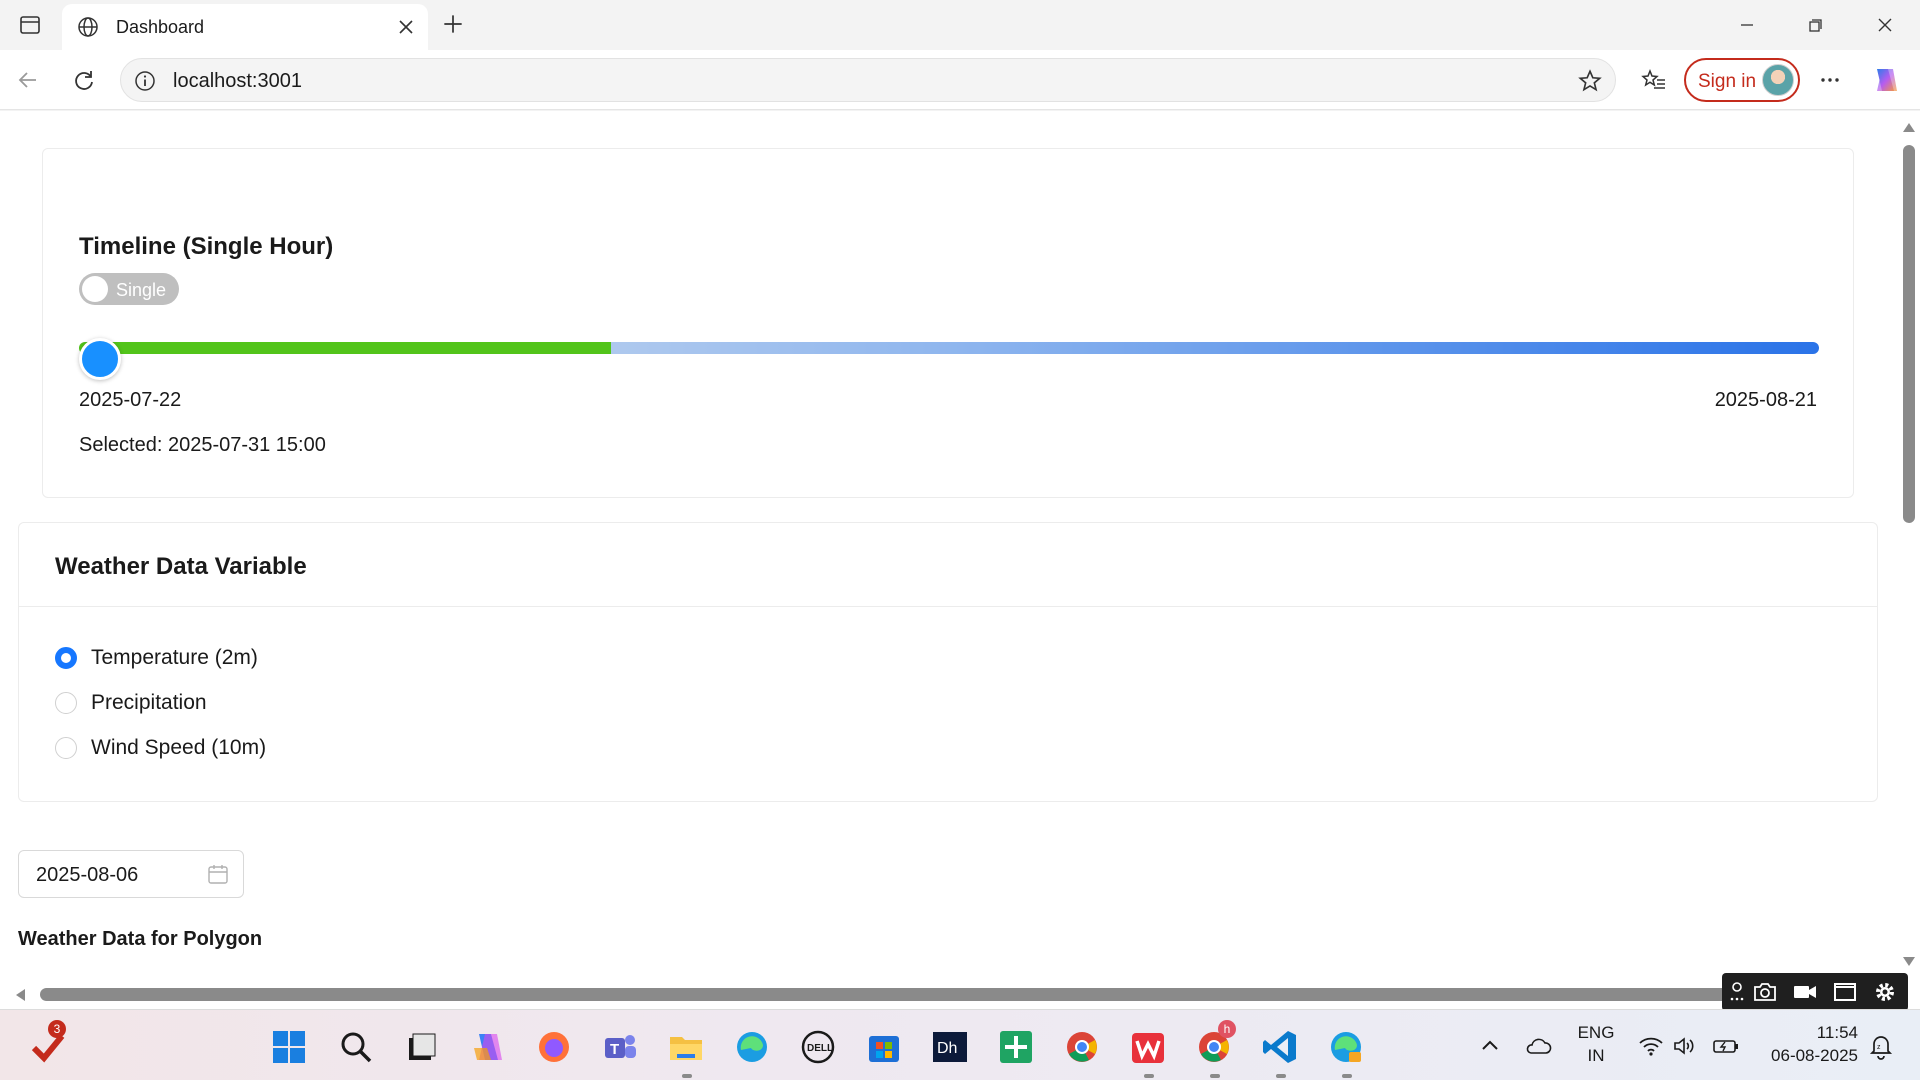  I want to click on svg-text: T, so click(614, 1049).